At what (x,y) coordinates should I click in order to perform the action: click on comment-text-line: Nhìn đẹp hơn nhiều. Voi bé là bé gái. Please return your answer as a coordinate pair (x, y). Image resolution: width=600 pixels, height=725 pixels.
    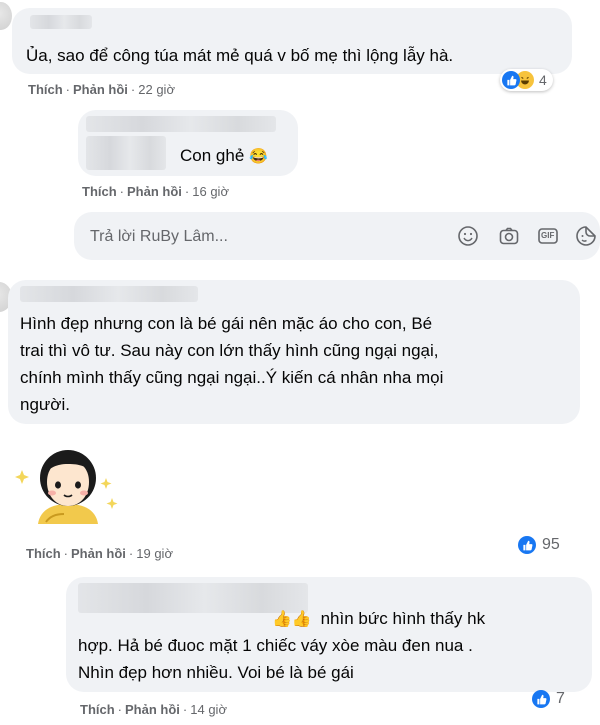
    Looking at the image, I should click on (216, 672).